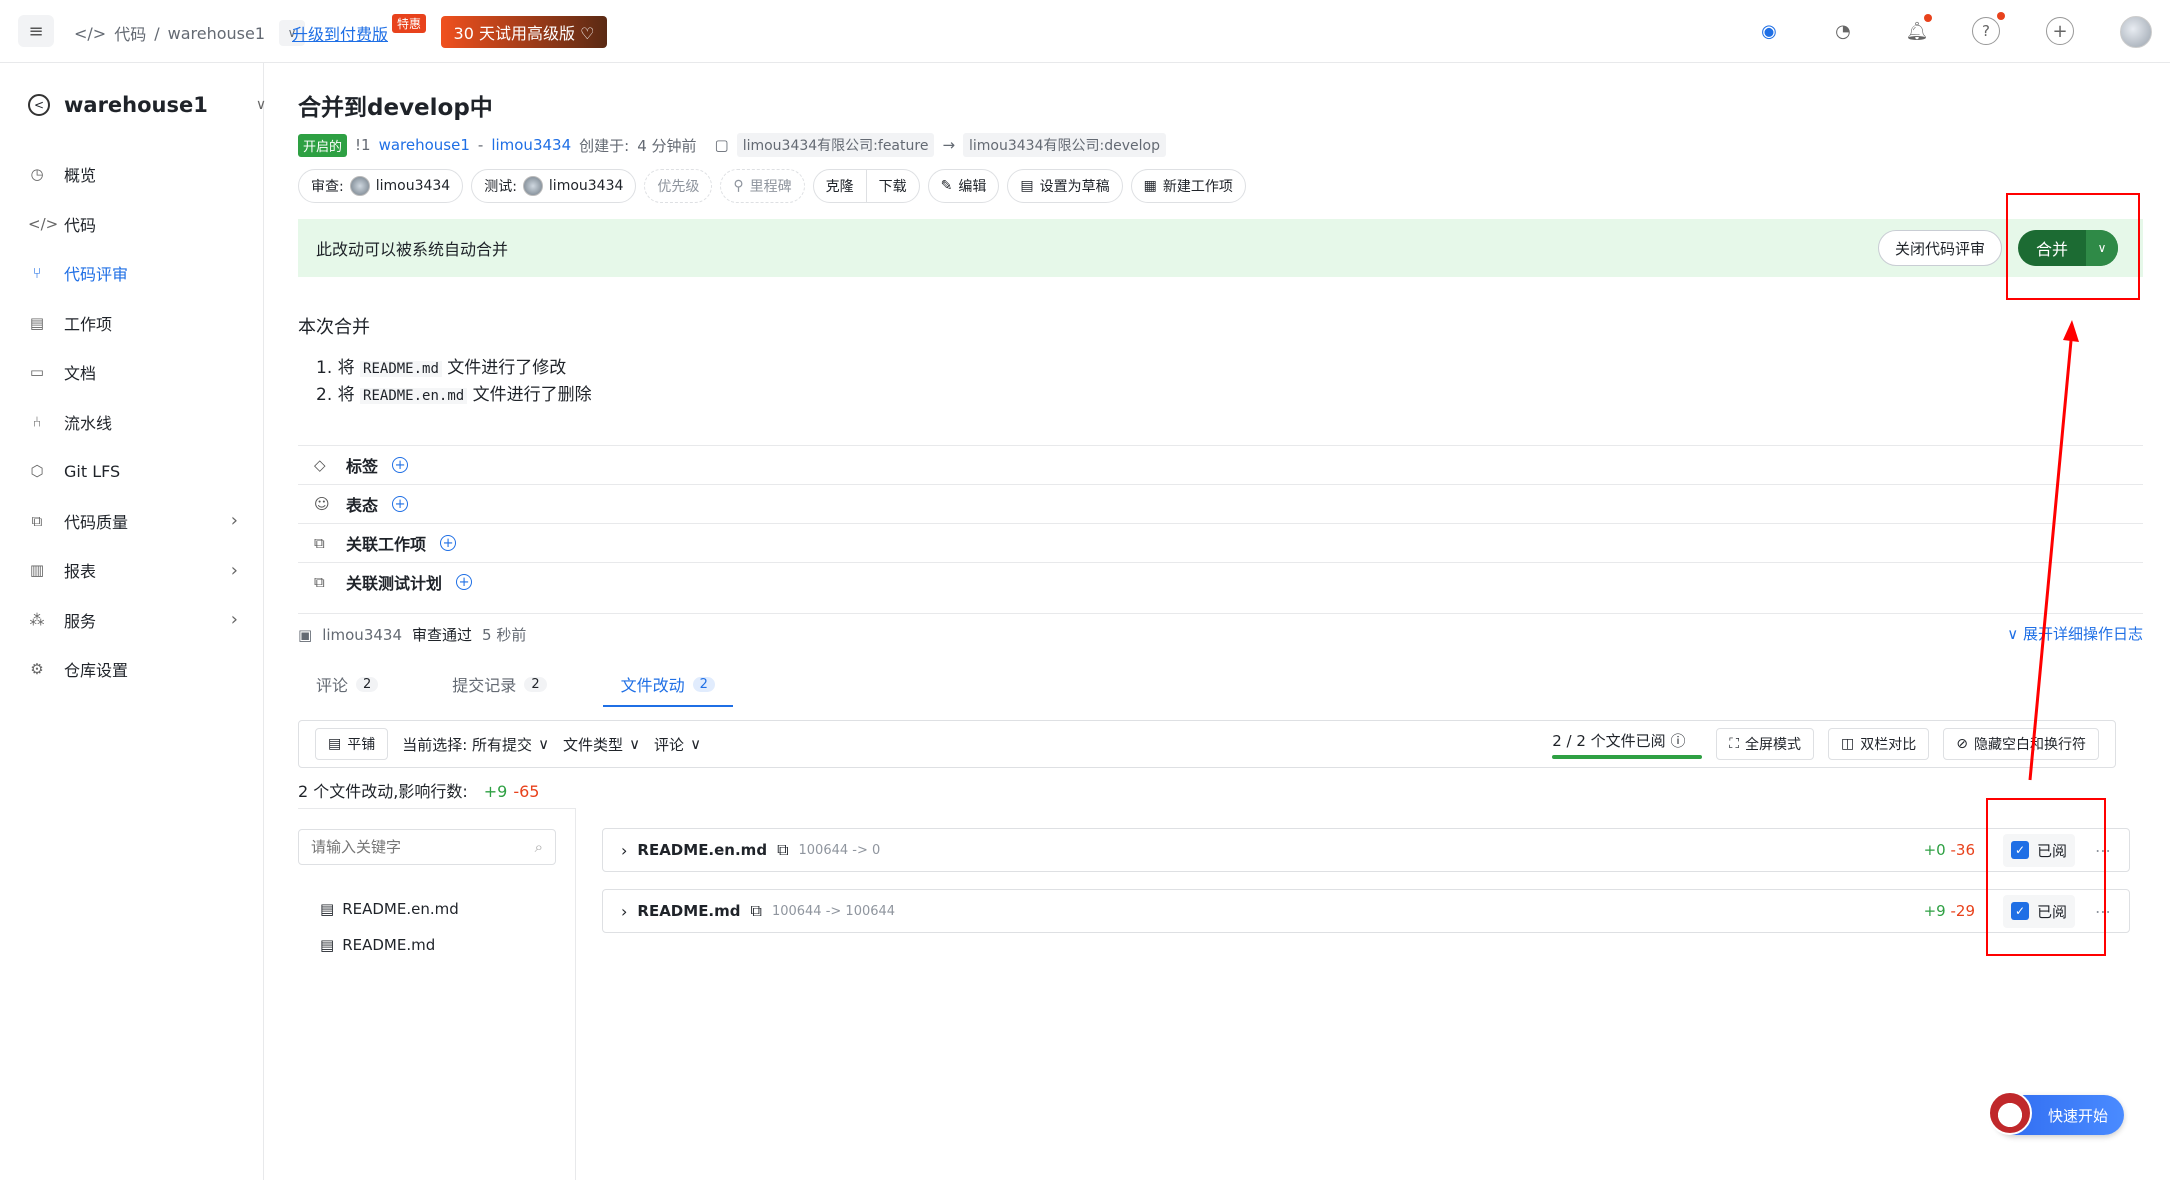  What do you see at coordinates (1843, 31) in the screenshot?
I see `help-bot-icon: ◔` at bounding box center [1843, 31].